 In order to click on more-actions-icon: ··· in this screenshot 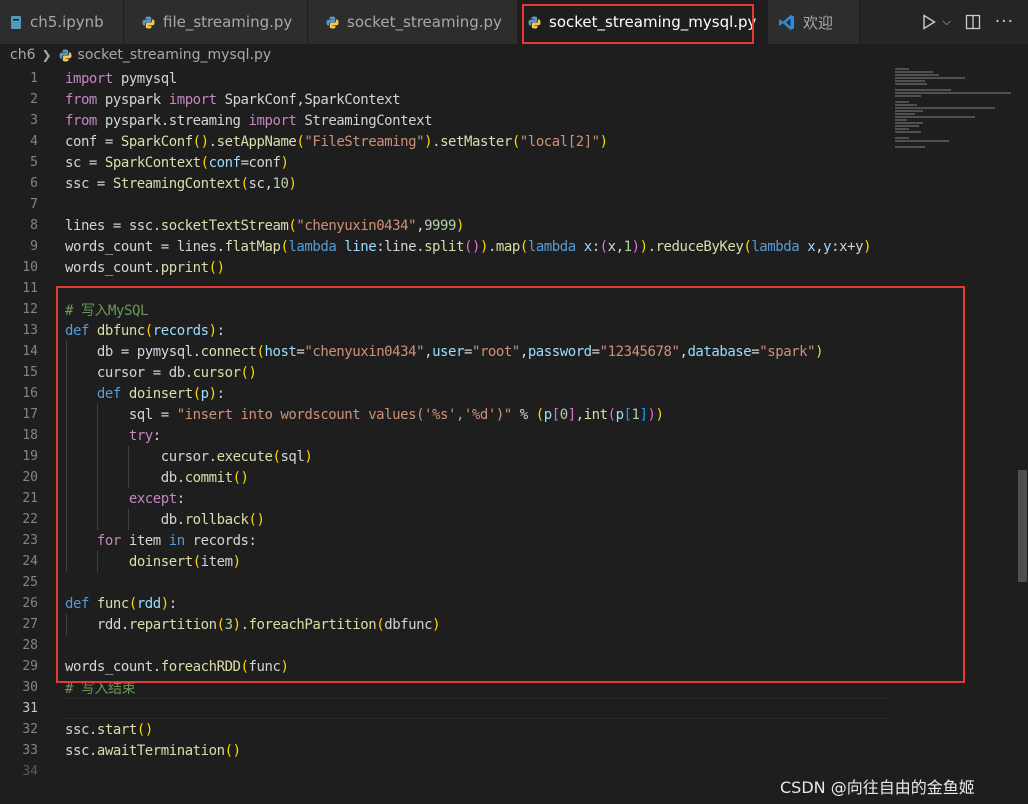, I will do `click(1004, 22)`.